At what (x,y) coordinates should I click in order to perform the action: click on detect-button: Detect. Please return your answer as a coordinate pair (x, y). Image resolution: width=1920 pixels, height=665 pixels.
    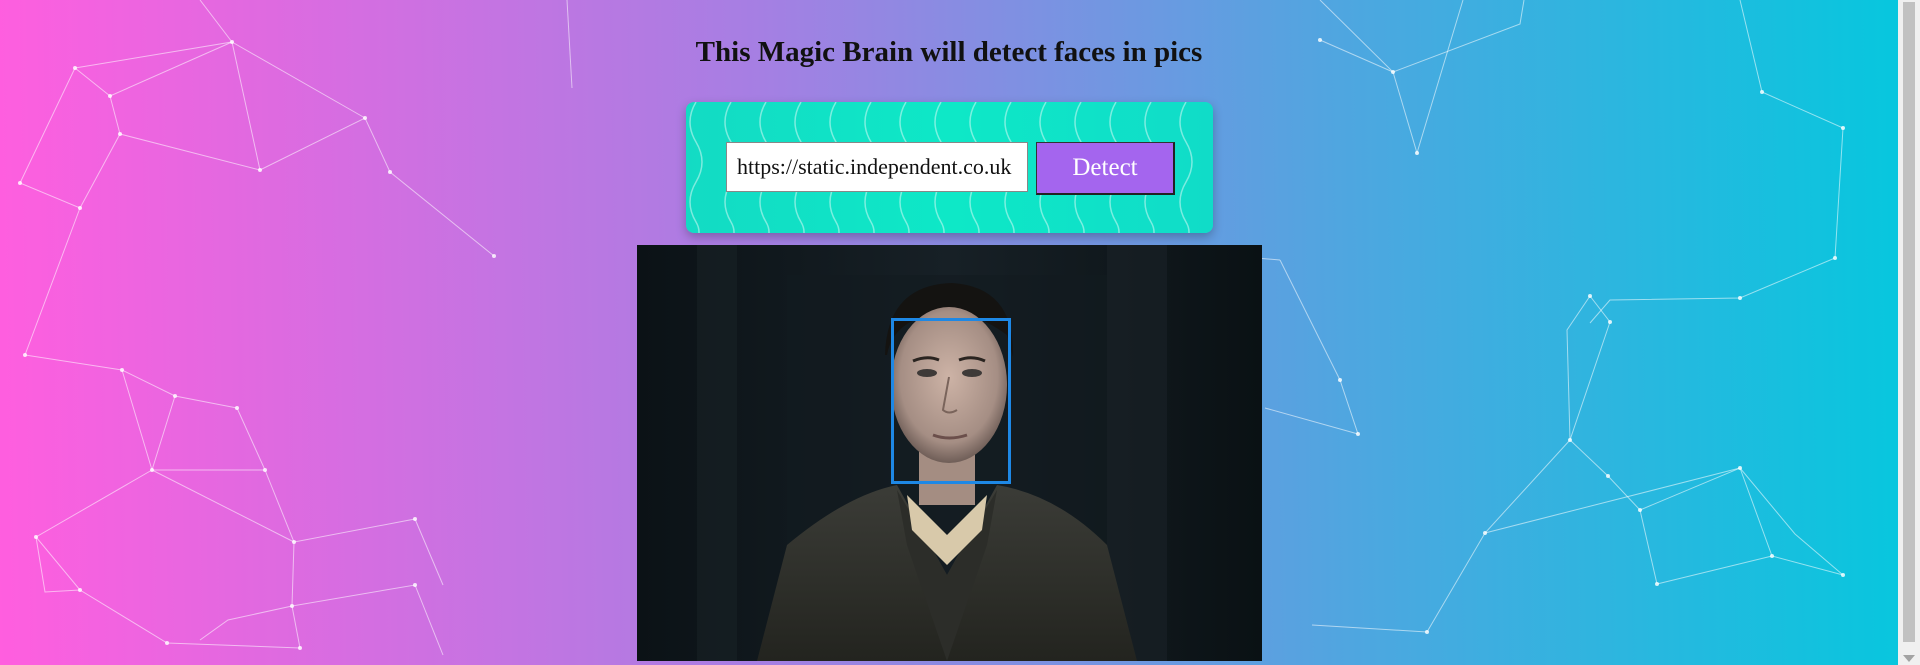
    Looking at the image, I should click on (1105, 168).